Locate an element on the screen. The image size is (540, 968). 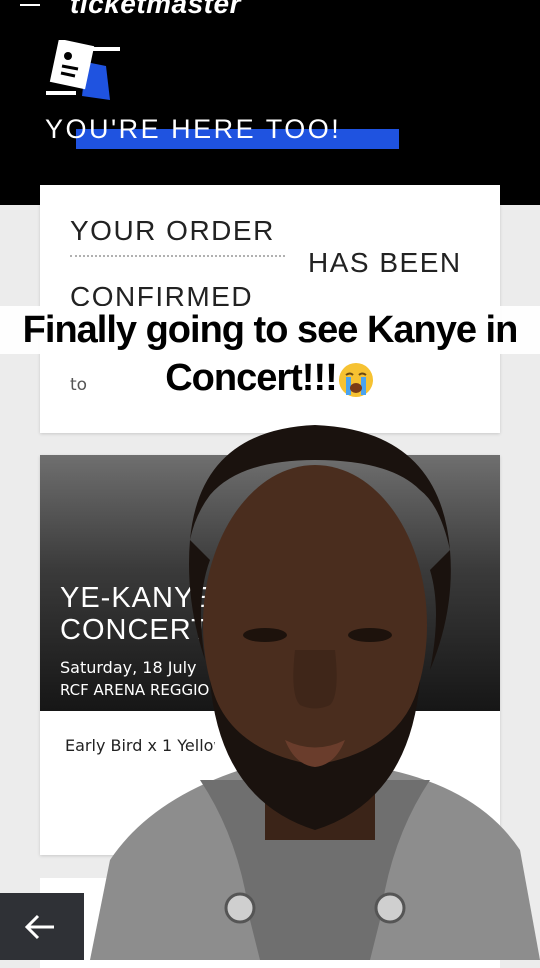
redacted-order-number is located at coordinates (177, 259).